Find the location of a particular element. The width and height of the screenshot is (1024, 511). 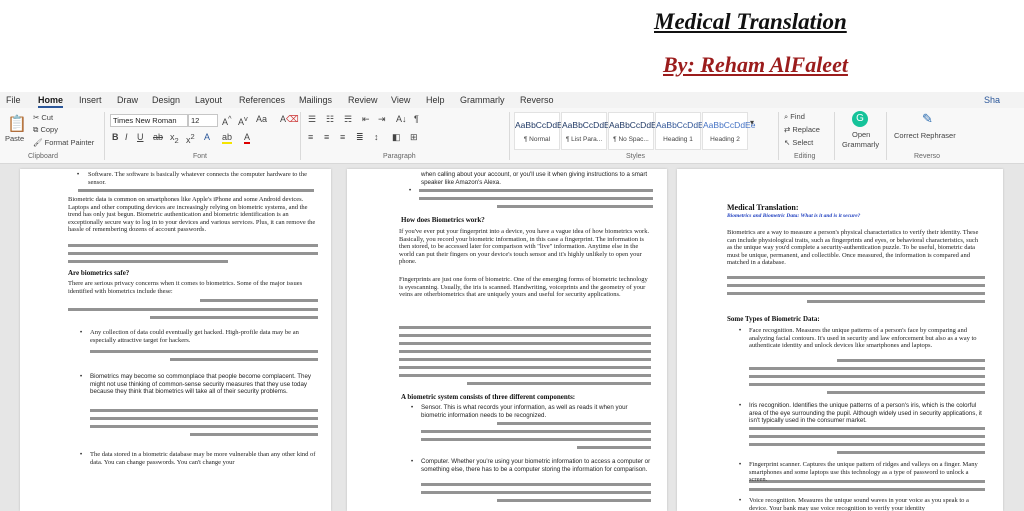

tab-view: View is located at coordinates (400, 100).